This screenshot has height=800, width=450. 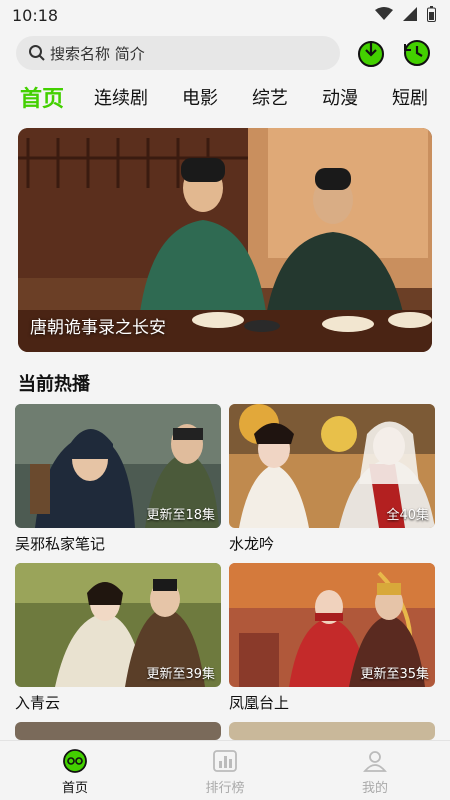 What do you see at coordinates (340, 97) in the screenshot?
I see `tab-anime: 动漫` at bounding box center [340, 97].